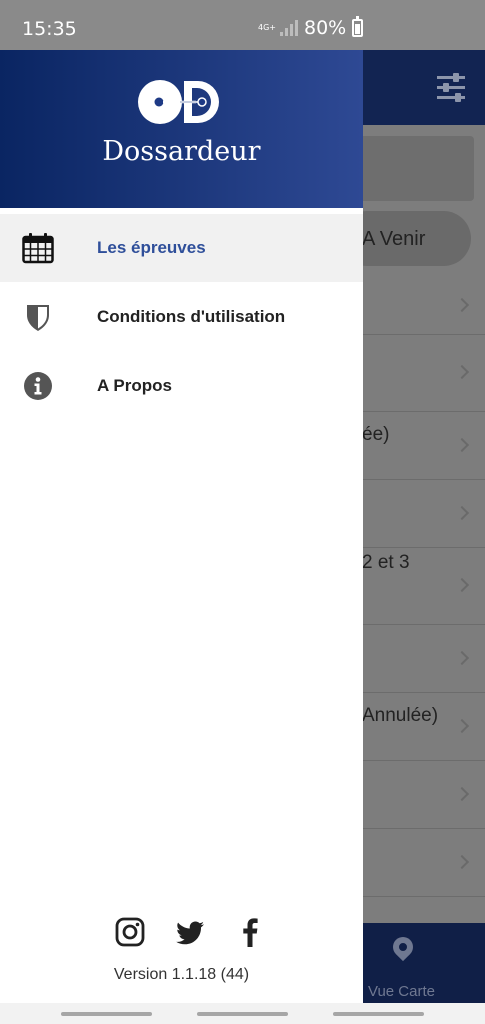 The width and height of the screenshot is (485, 1024). I want to click on filter-icon, so click(451, 87).